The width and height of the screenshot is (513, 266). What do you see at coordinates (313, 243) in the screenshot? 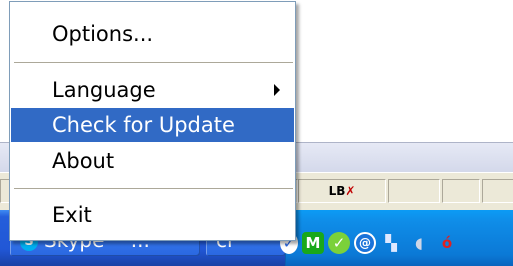
I see `m-icon: M` at bounding box center [313, 243].